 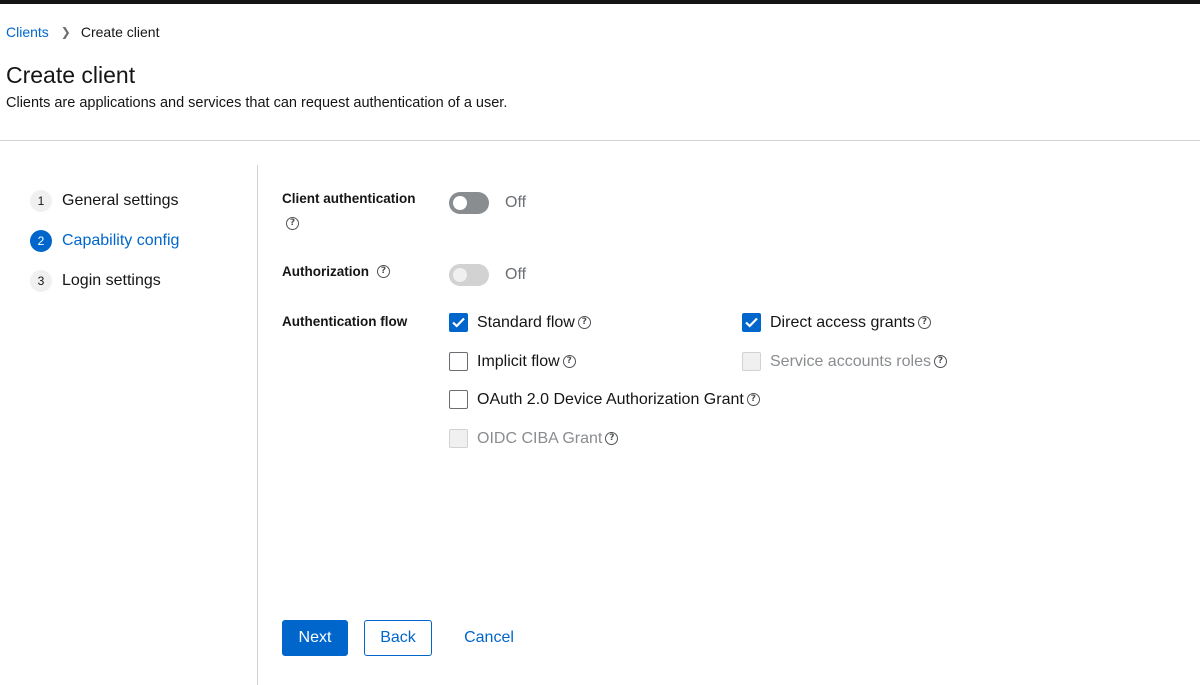 What do you see at coordinates (65, 32) in the screenshot?
I see `chevron-right-icon: ❯` at bounding box center [65, 32].